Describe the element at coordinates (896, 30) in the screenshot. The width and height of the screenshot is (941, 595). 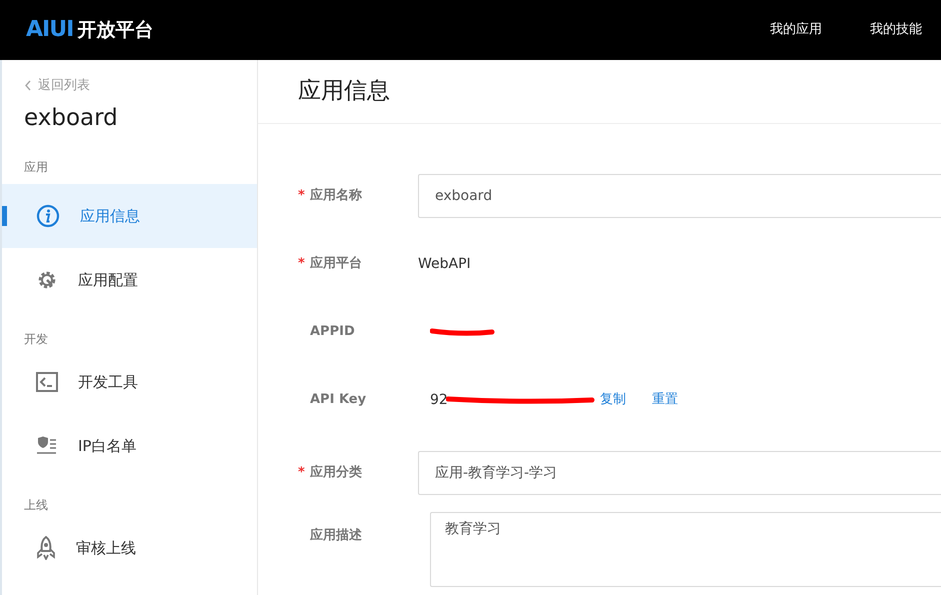
I see `nav-link: 我的技能` at that location.